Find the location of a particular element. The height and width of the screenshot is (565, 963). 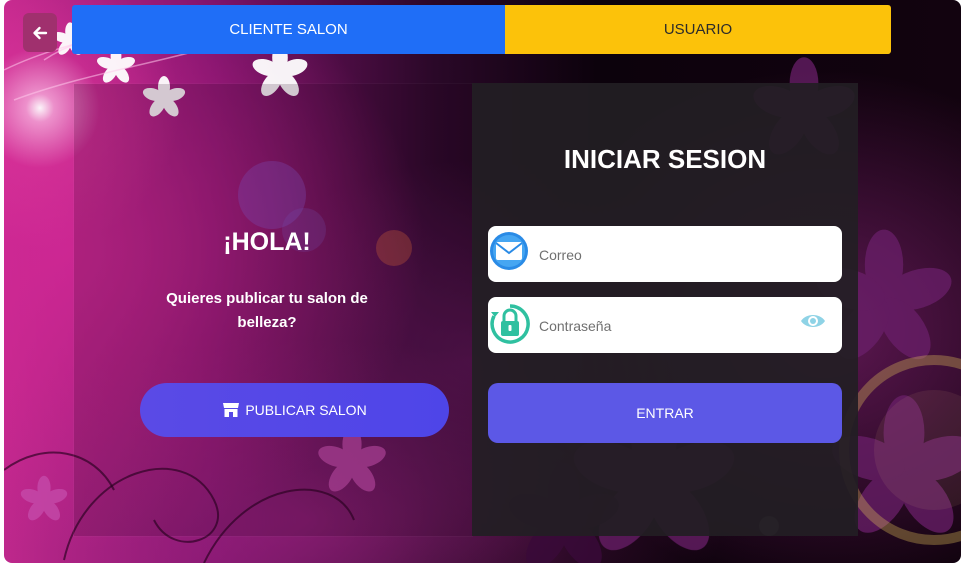

promo-message: Quieres publicar tu salon de belleza? is located at coordinates (267, 310).